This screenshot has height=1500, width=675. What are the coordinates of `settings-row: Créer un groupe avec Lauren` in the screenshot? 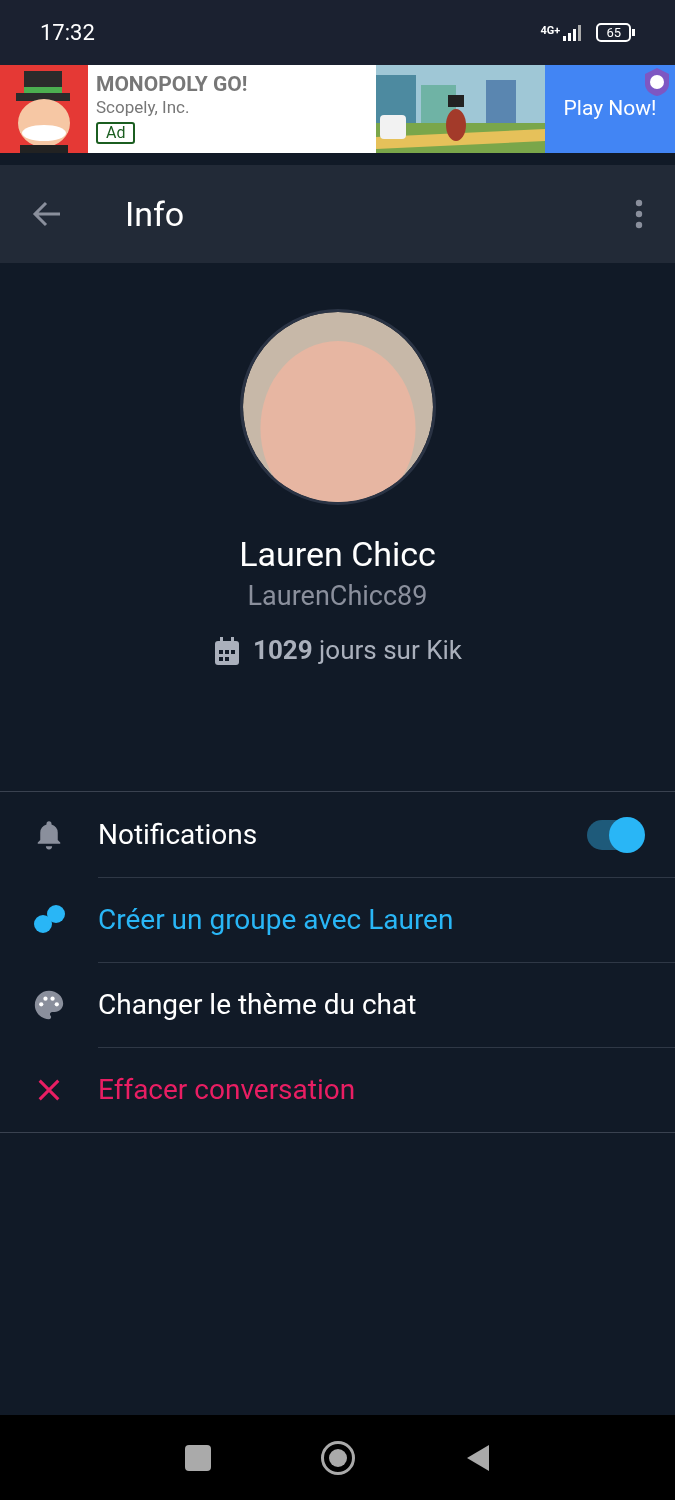 It's located at (337, 919).